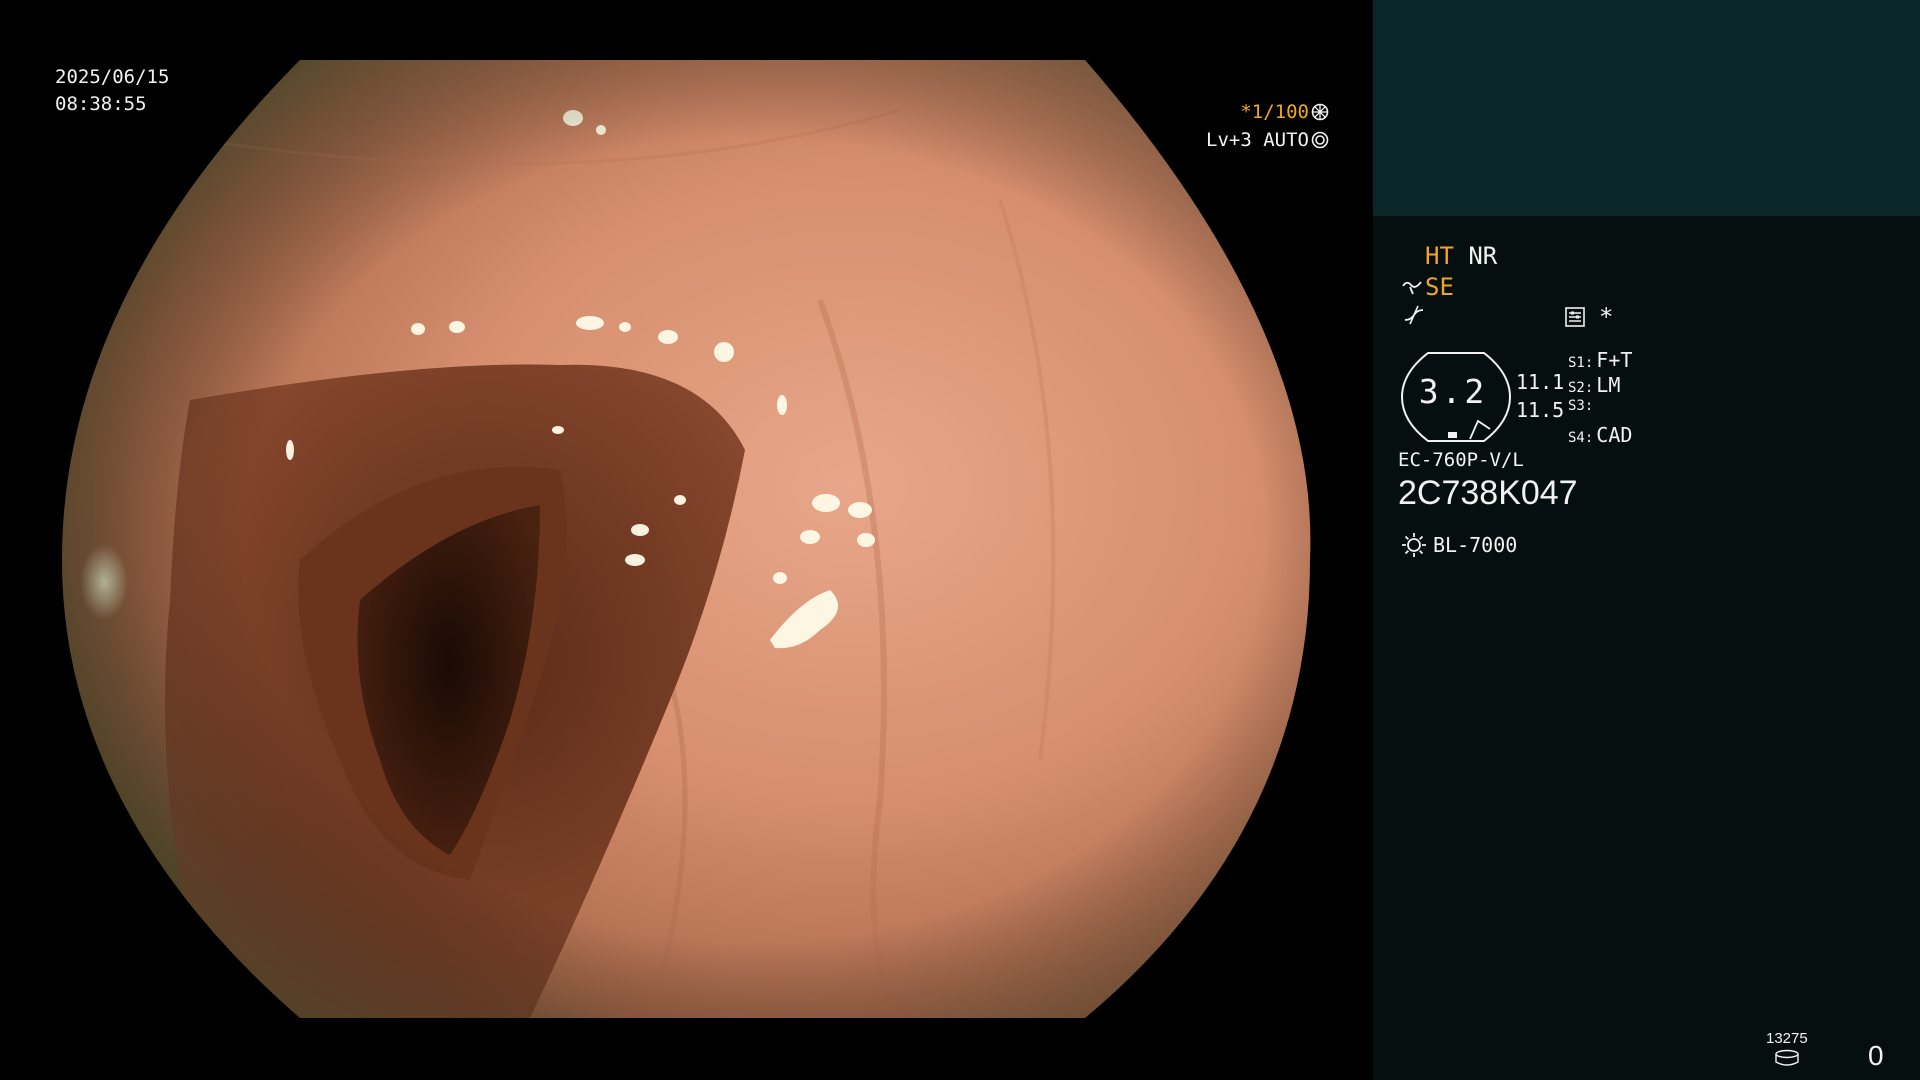  What do you see at coordinates (1461, 256) in the screenshot?
I see `processing-mode-row: HT NR` at bounding box center [1461, 256].